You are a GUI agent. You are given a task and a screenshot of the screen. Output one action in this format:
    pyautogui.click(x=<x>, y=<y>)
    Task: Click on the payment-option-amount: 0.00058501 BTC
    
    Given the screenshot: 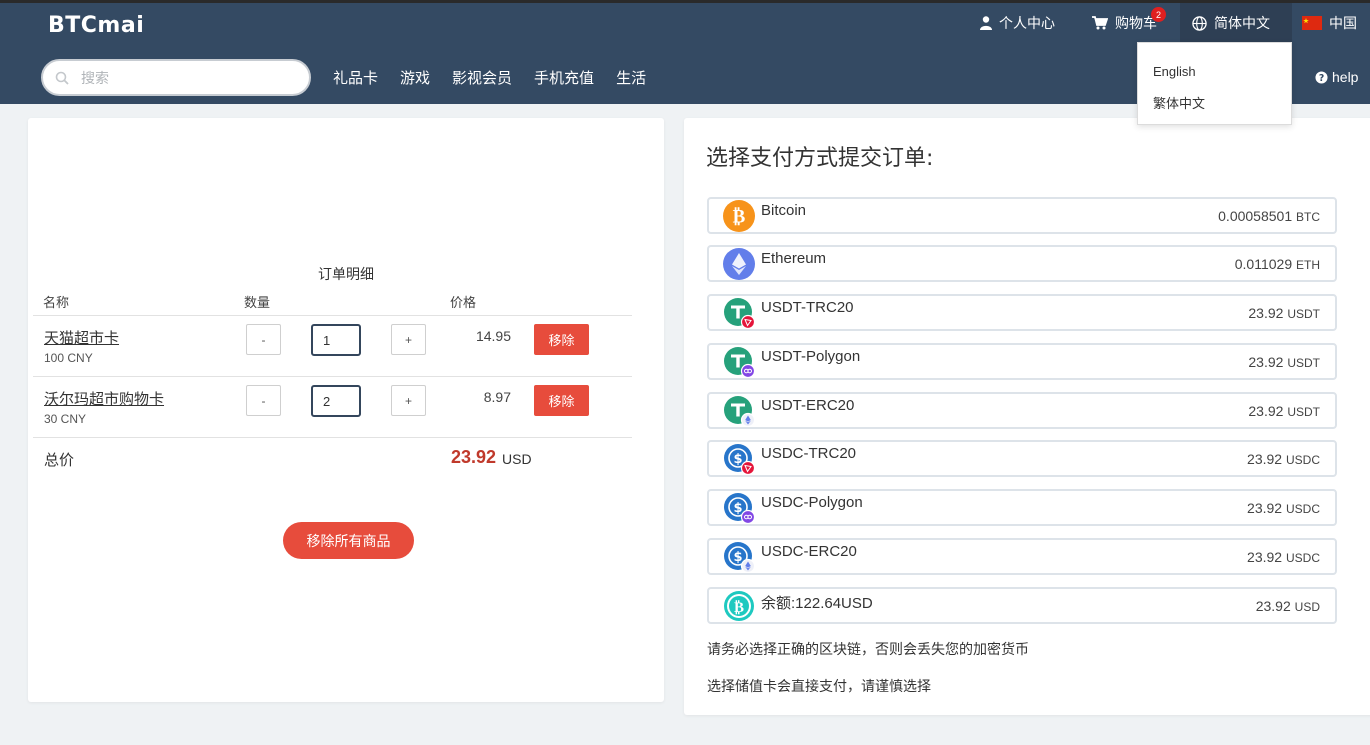 What is the action you would take?
    pyautogui.click(x=1269, y=216)
    